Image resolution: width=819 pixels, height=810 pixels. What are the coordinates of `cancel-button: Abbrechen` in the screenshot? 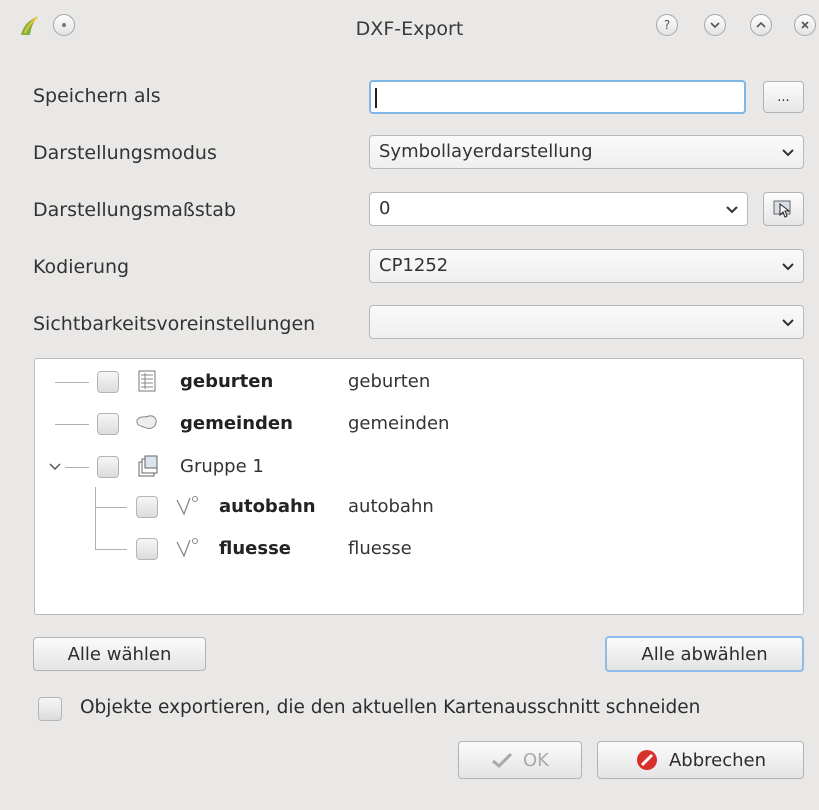 It's located at (700, 760).